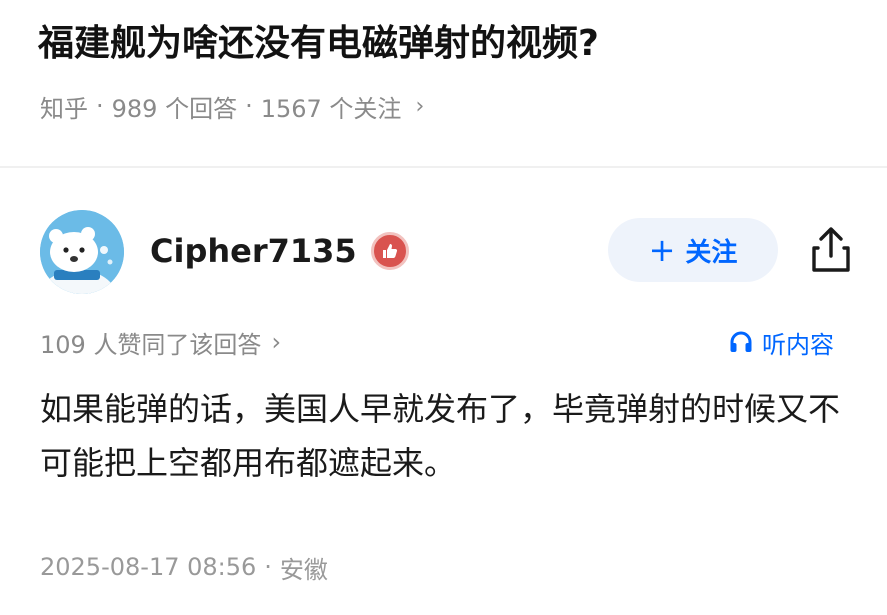 Image resolution: width=887 pixels, height=615 pixels. Describe the element at coordinates (741, 341) in the screenshot. I see `headphones-icon` at that location.